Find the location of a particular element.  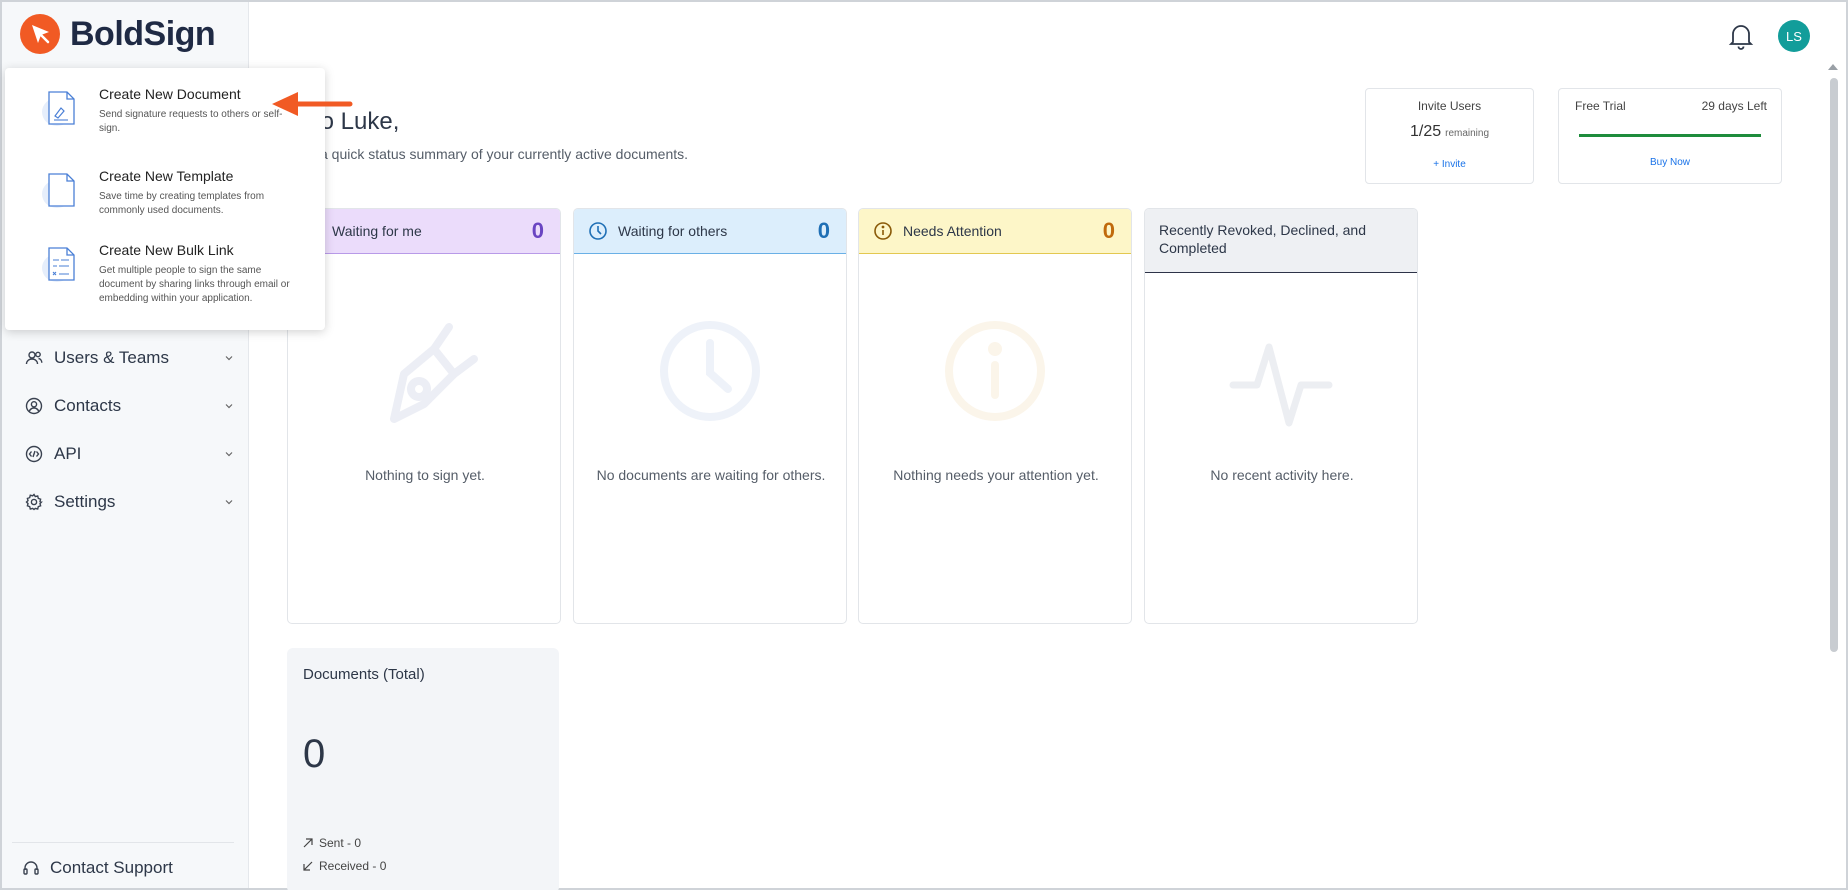

invite-count-value: 1/25 is located at coordinates (1425, 131).